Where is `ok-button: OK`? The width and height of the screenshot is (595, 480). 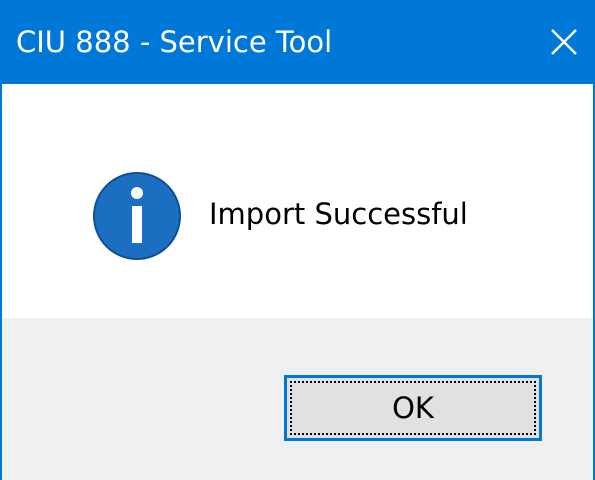
ok-button: OK is located at coordinates (413, 408).